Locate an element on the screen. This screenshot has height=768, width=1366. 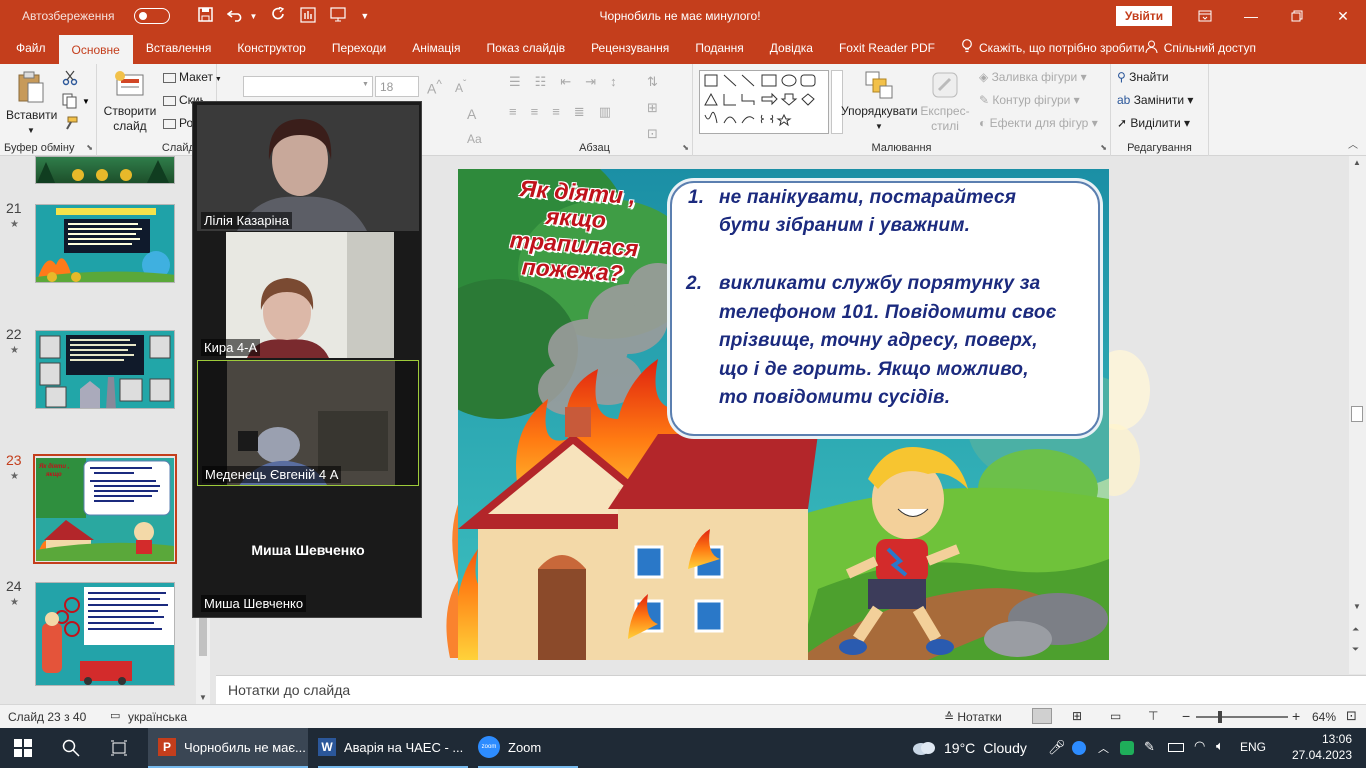
shape-outline-button: ✎ Контур фігури ▾ is located at coordinates (1029, 100).